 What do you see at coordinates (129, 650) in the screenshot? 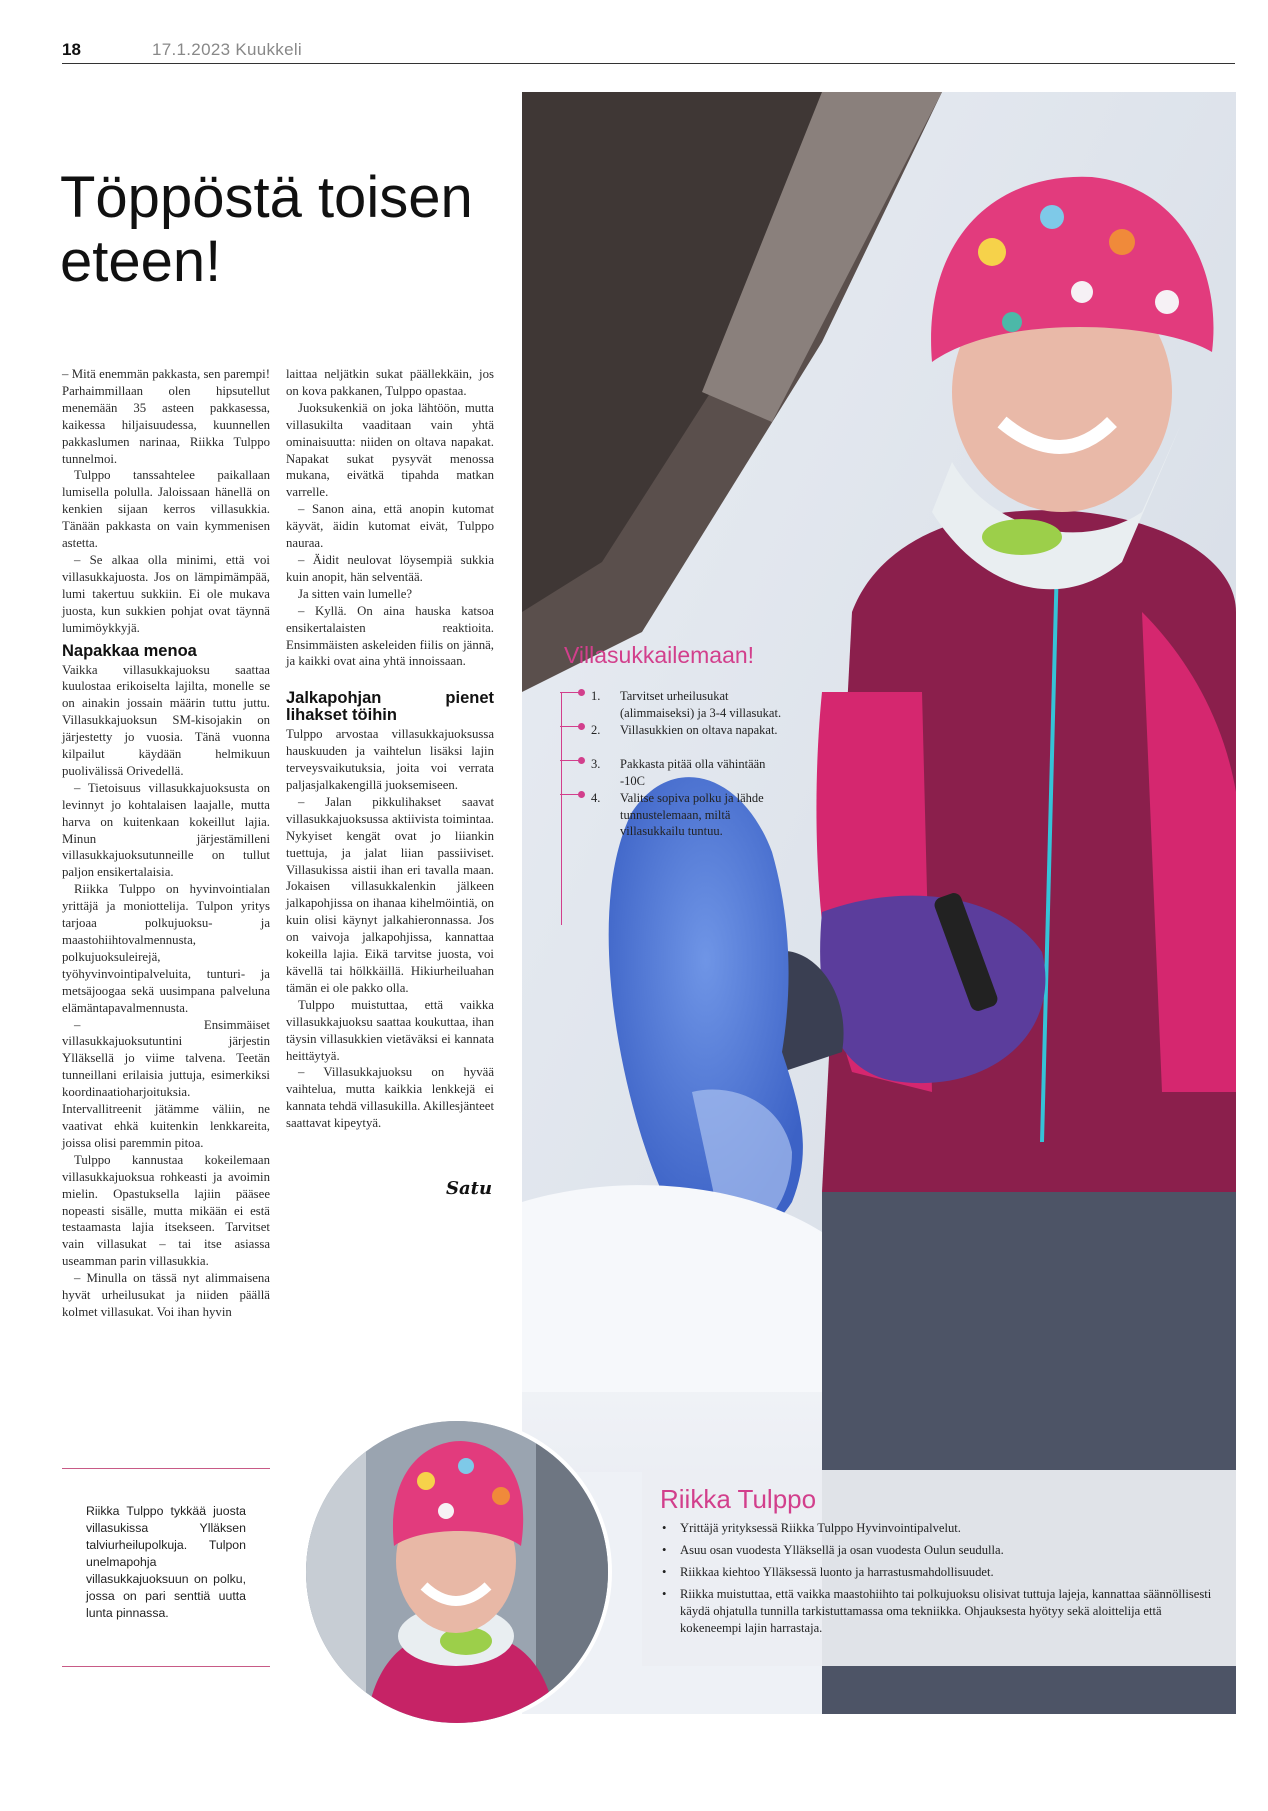
I see `subheading: Napakkaa menoa` at bounding box center [129, 650].